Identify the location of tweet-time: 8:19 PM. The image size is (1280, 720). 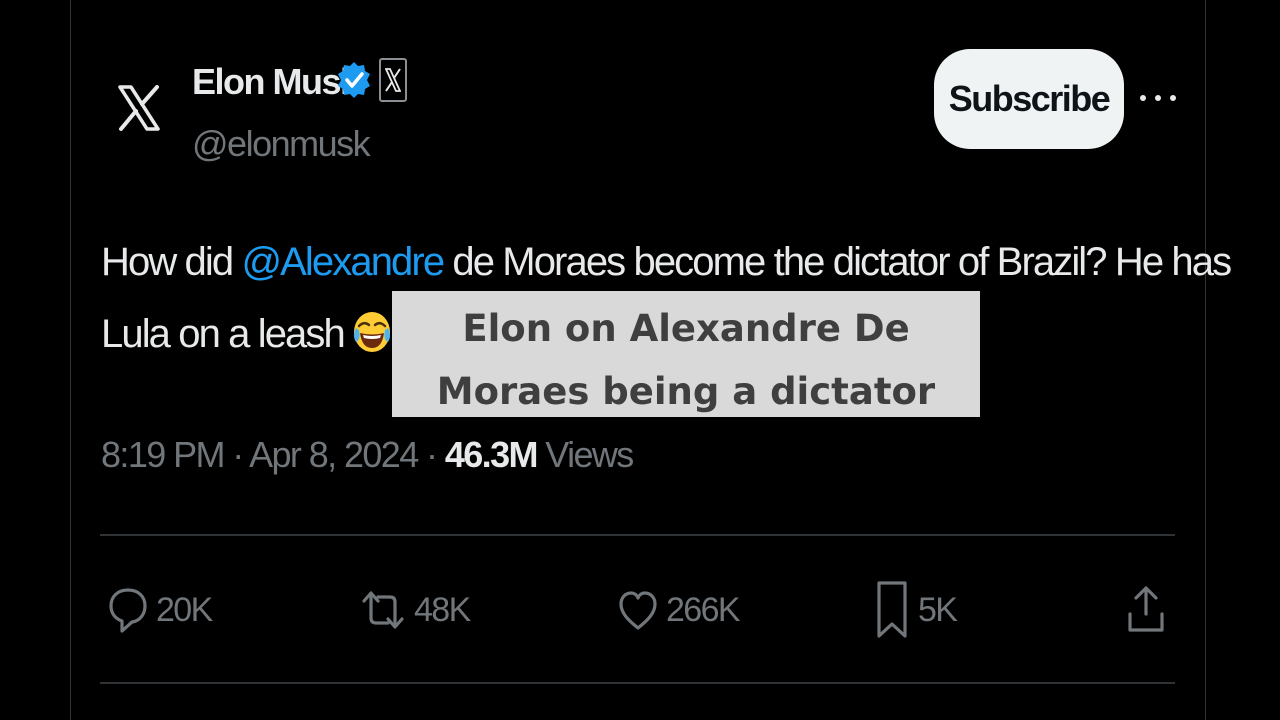
(163, 454).